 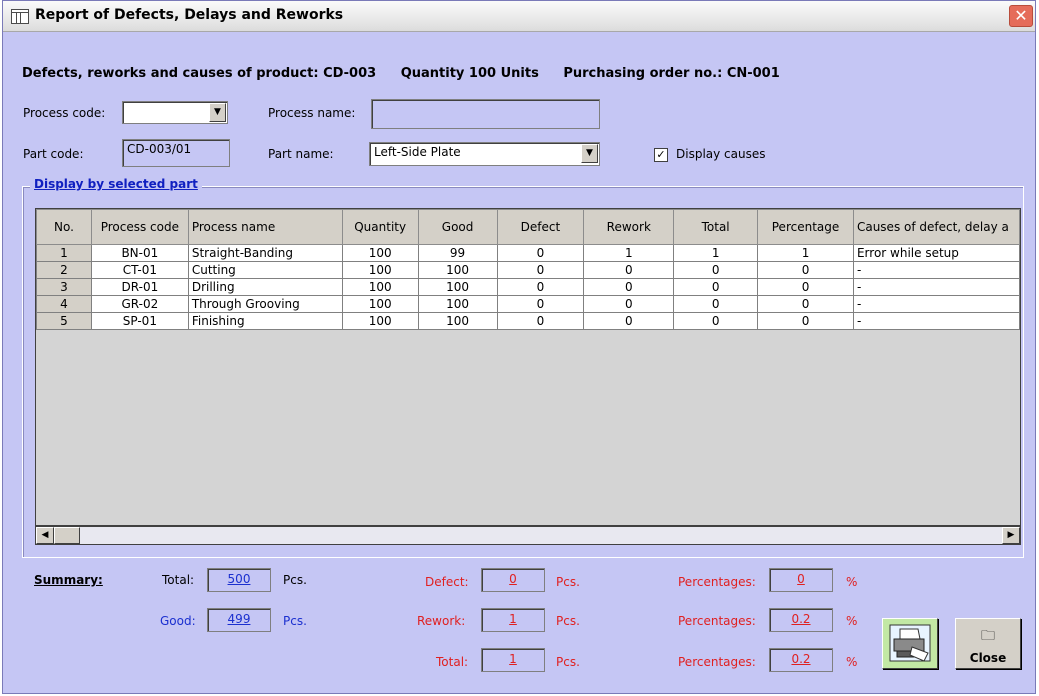 I want to click on table-row: 3 DR-01 Drilling 100 100 0 0 0 0 -, so click(x=528, y=287).